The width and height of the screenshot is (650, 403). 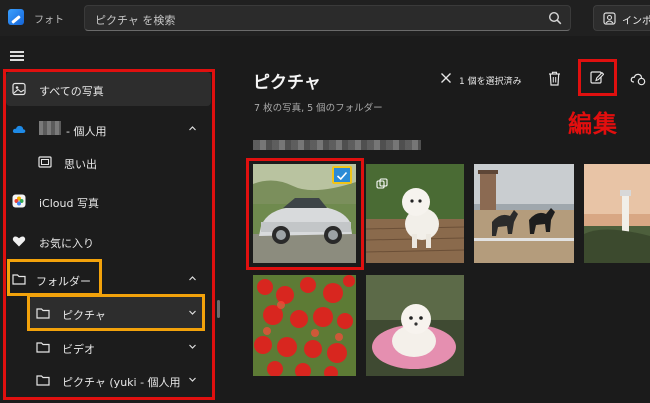 What do you see at coordinates (415, 213) in the screenshot?
I see `photo-thumbnail-dog-deck` at bounding box center [415, 213].